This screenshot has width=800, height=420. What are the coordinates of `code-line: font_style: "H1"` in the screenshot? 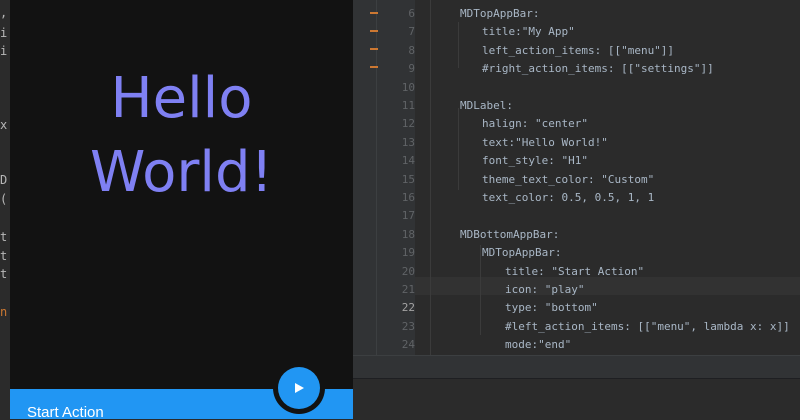 It's located at (535, 161).